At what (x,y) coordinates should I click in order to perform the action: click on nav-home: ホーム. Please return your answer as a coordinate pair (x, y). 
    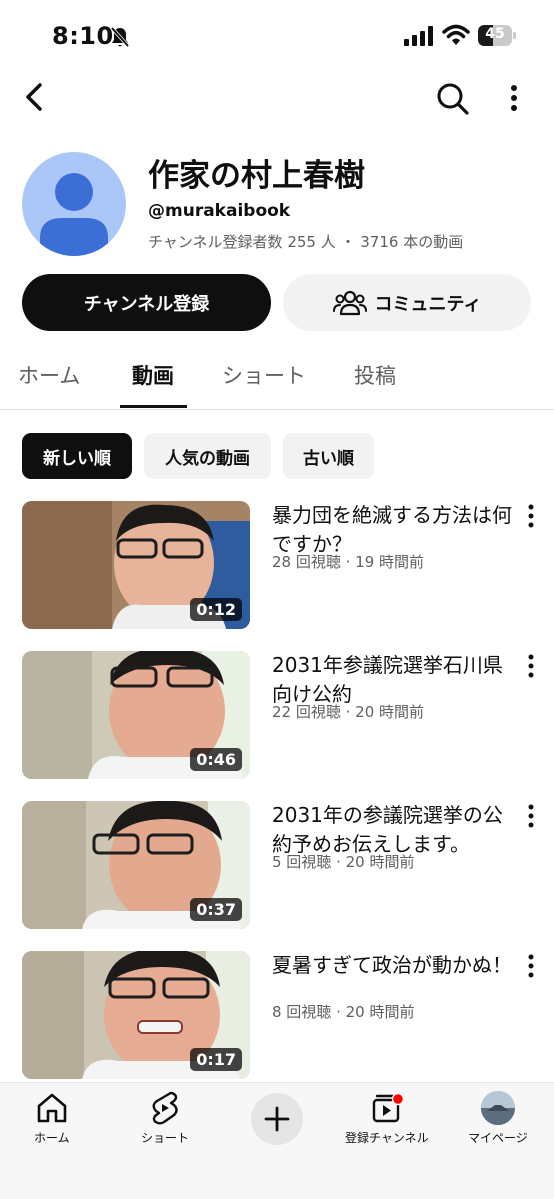
    Looking at the image, I should click on (52, 1118).